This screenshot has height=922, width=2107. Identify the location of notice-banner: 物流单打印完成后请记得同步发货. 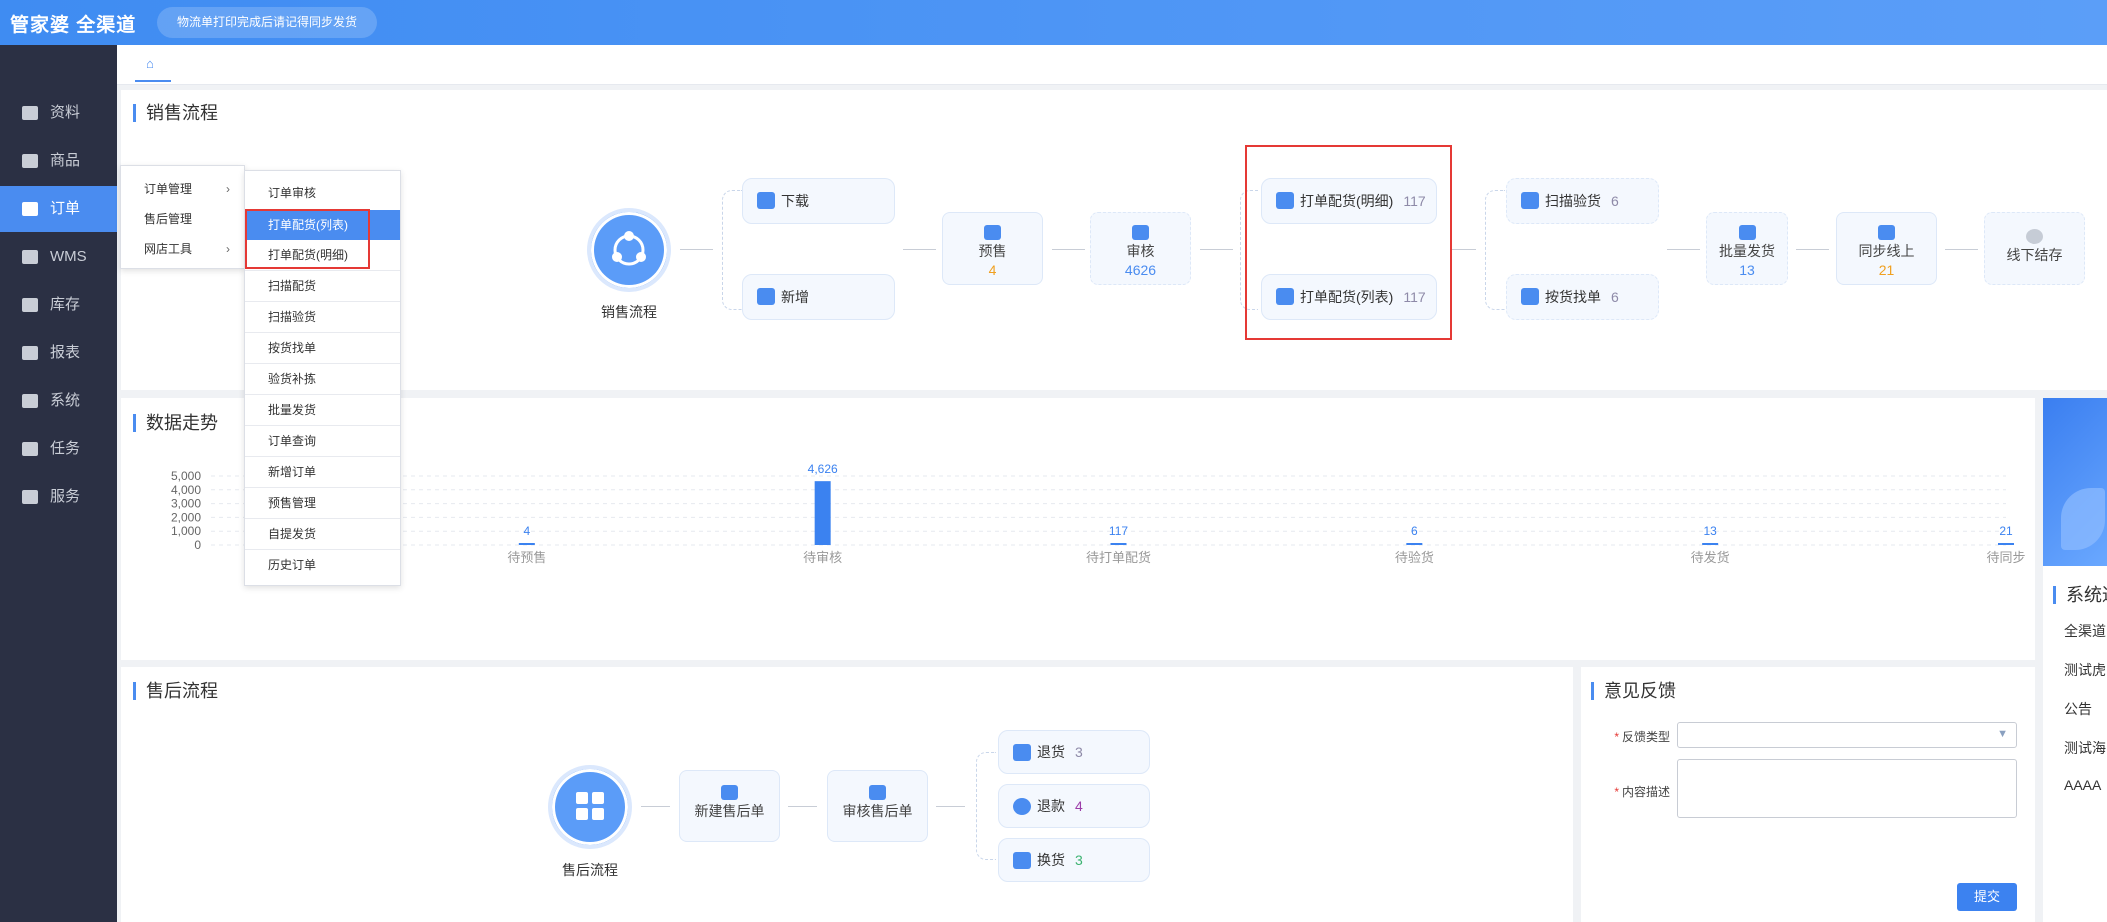
(267, 22).